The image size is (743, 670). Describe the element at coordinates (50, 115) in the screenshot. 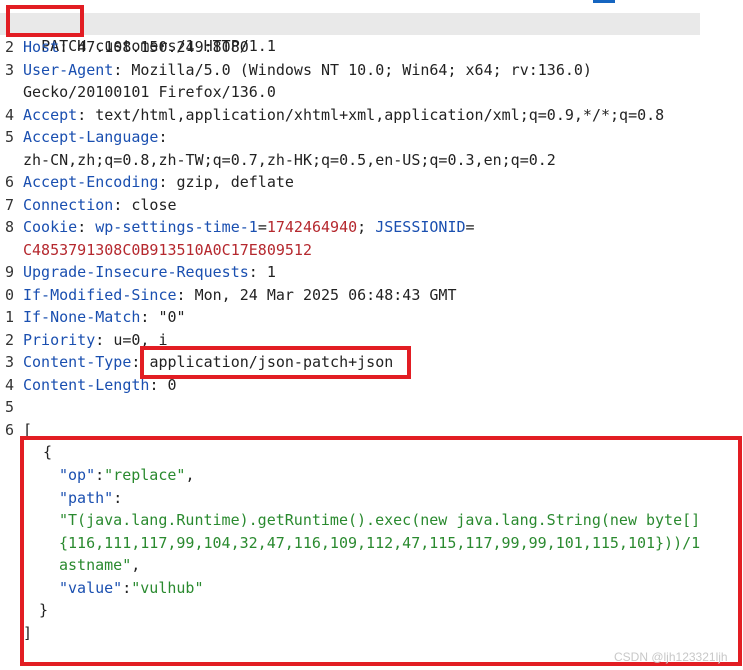

I see `header-name: Accept` at that location.